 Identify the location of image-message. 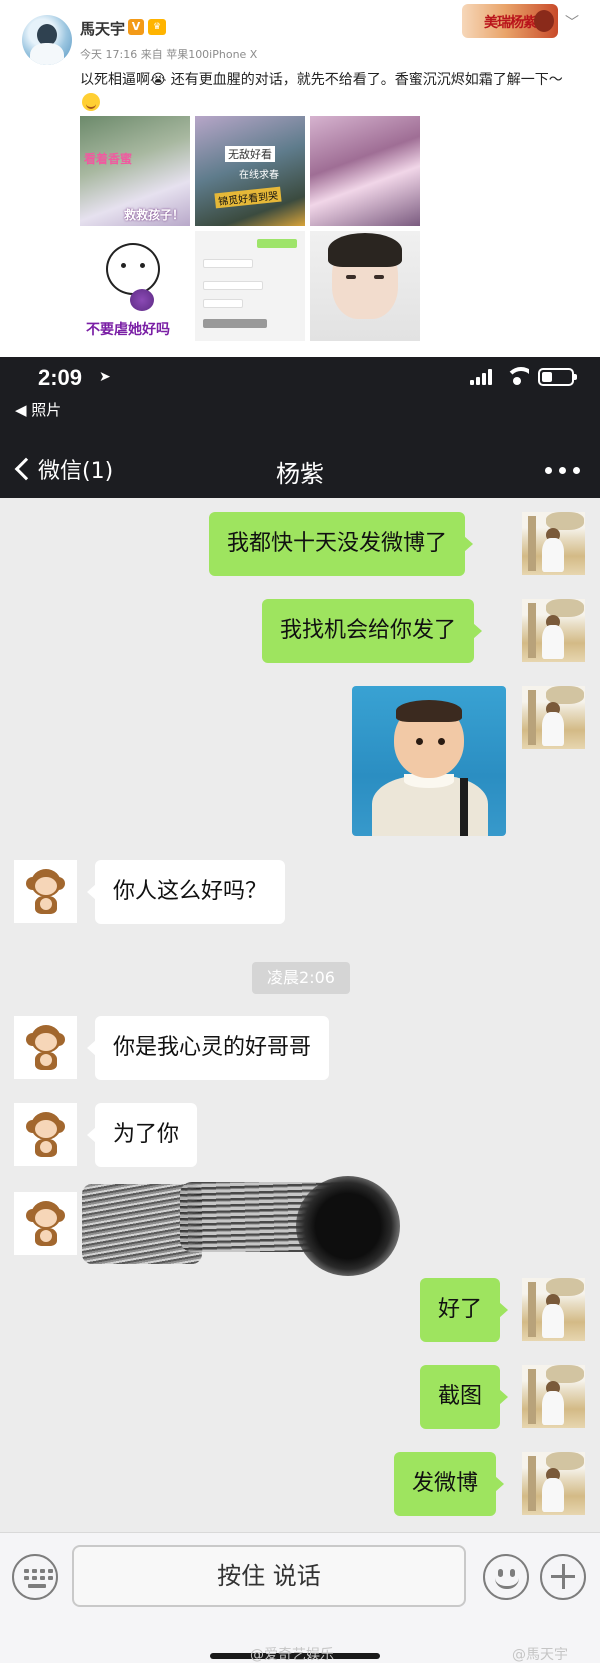
(429, 761).